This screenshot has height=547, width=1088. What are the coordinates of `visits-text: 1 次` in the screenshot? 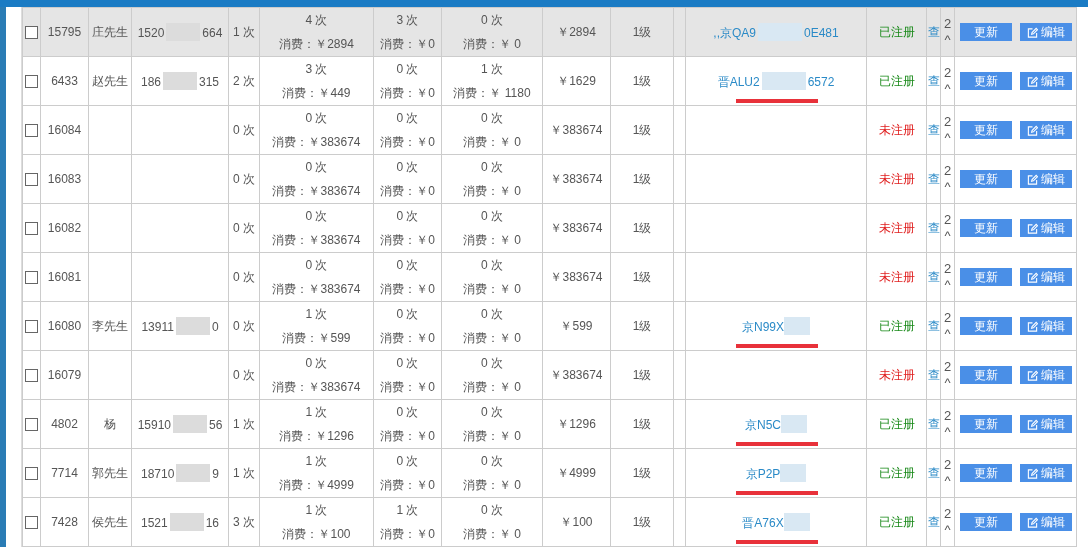 It's located at (244, 424).